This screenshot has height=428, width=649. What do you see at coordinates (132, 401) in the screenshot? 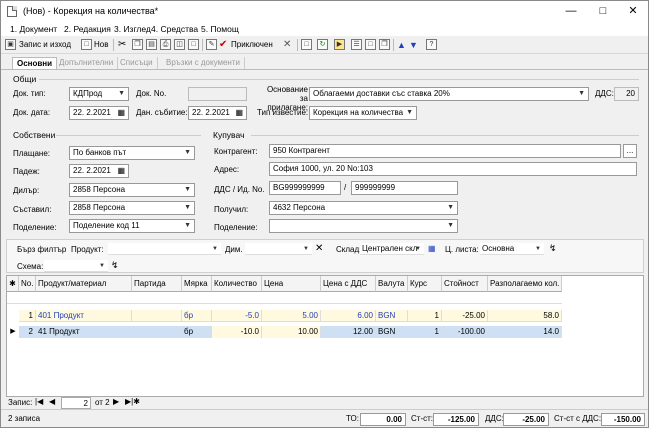
I see `last-record-icon: ▶|✱` at bounding box center [132, 401].